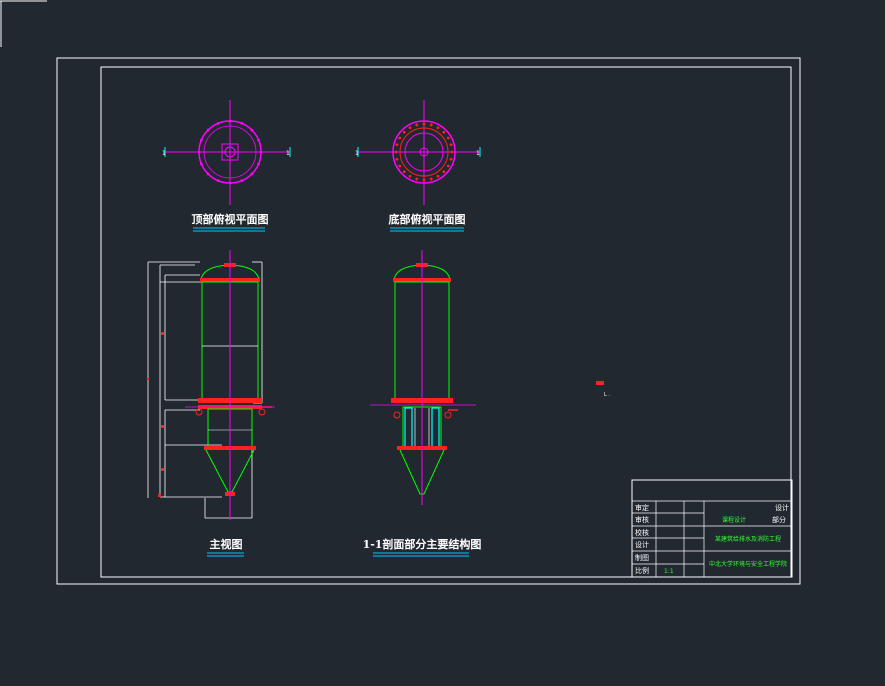 This screenshot has width=885, height=686. What do you see at coordinates (669, 571) in the screenshot?
I see `scale-value: 1:1` at bounding box center [669, 571].